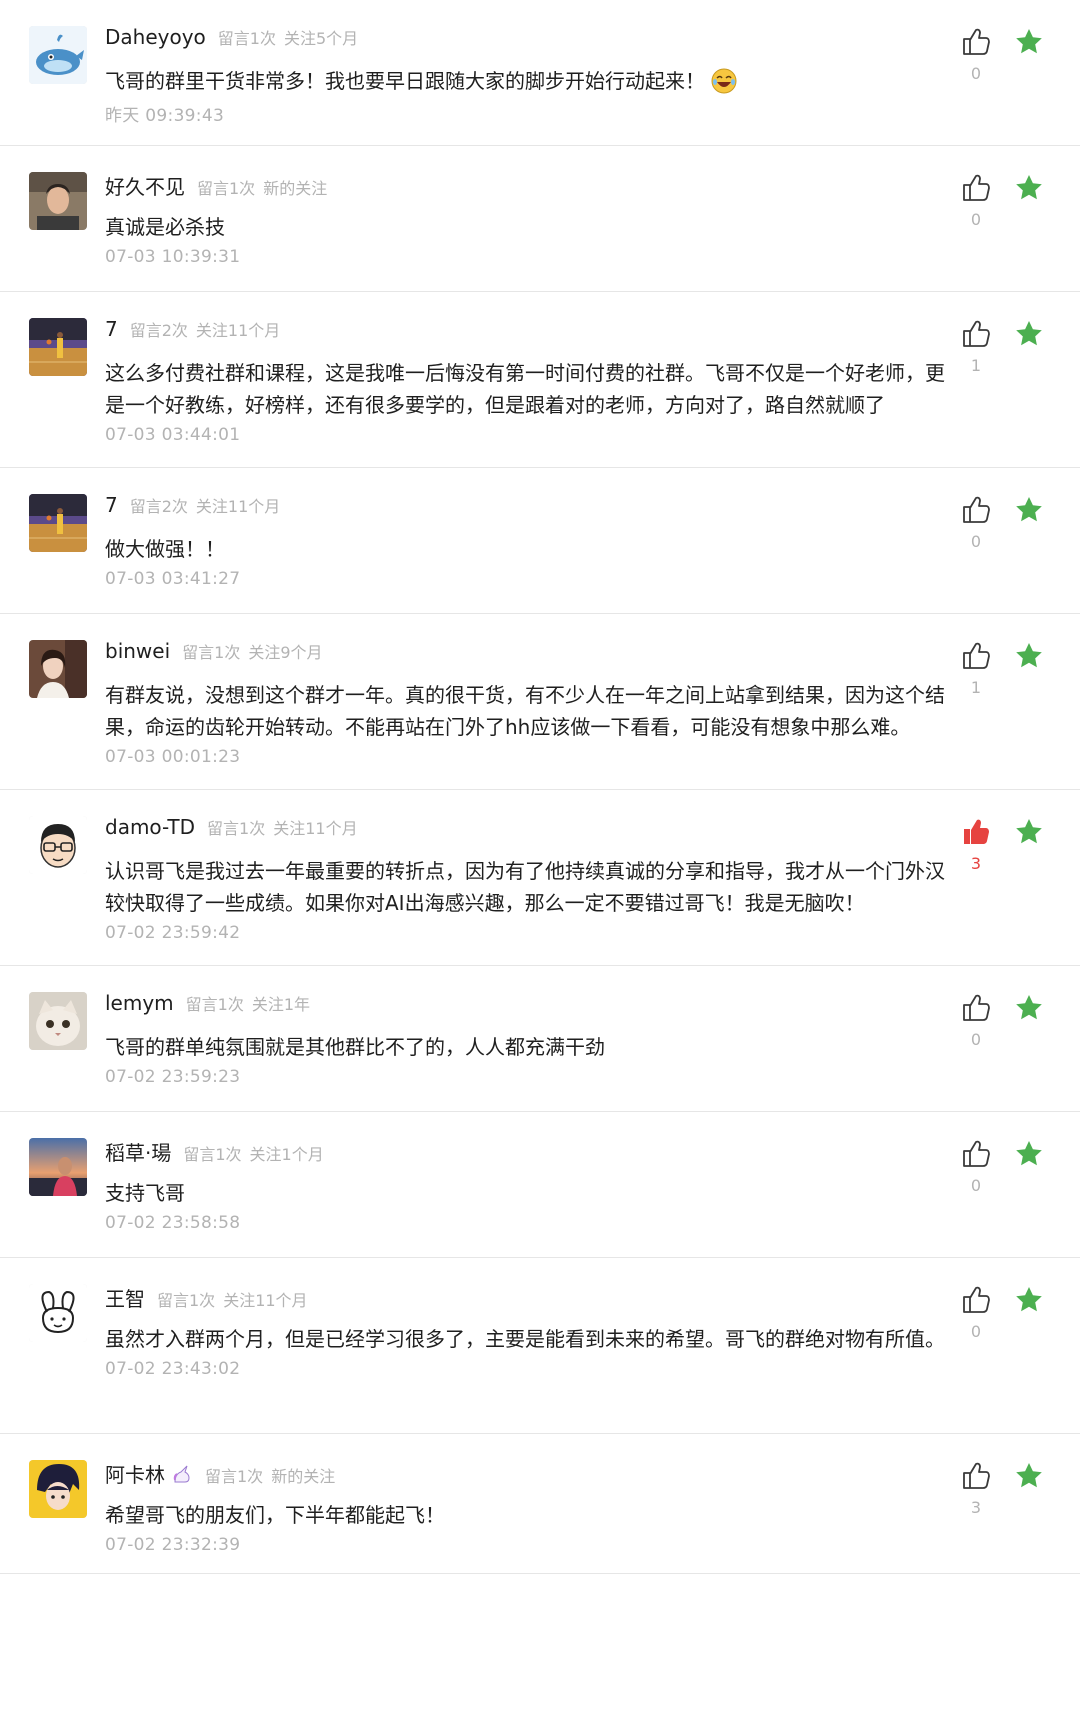 Image resolution: width=1080 pixels, height=1723 pixels. Describe the element at coordinates (525, 549) in the screenshot. I see `comment-text: 做大做强！！` at that location.